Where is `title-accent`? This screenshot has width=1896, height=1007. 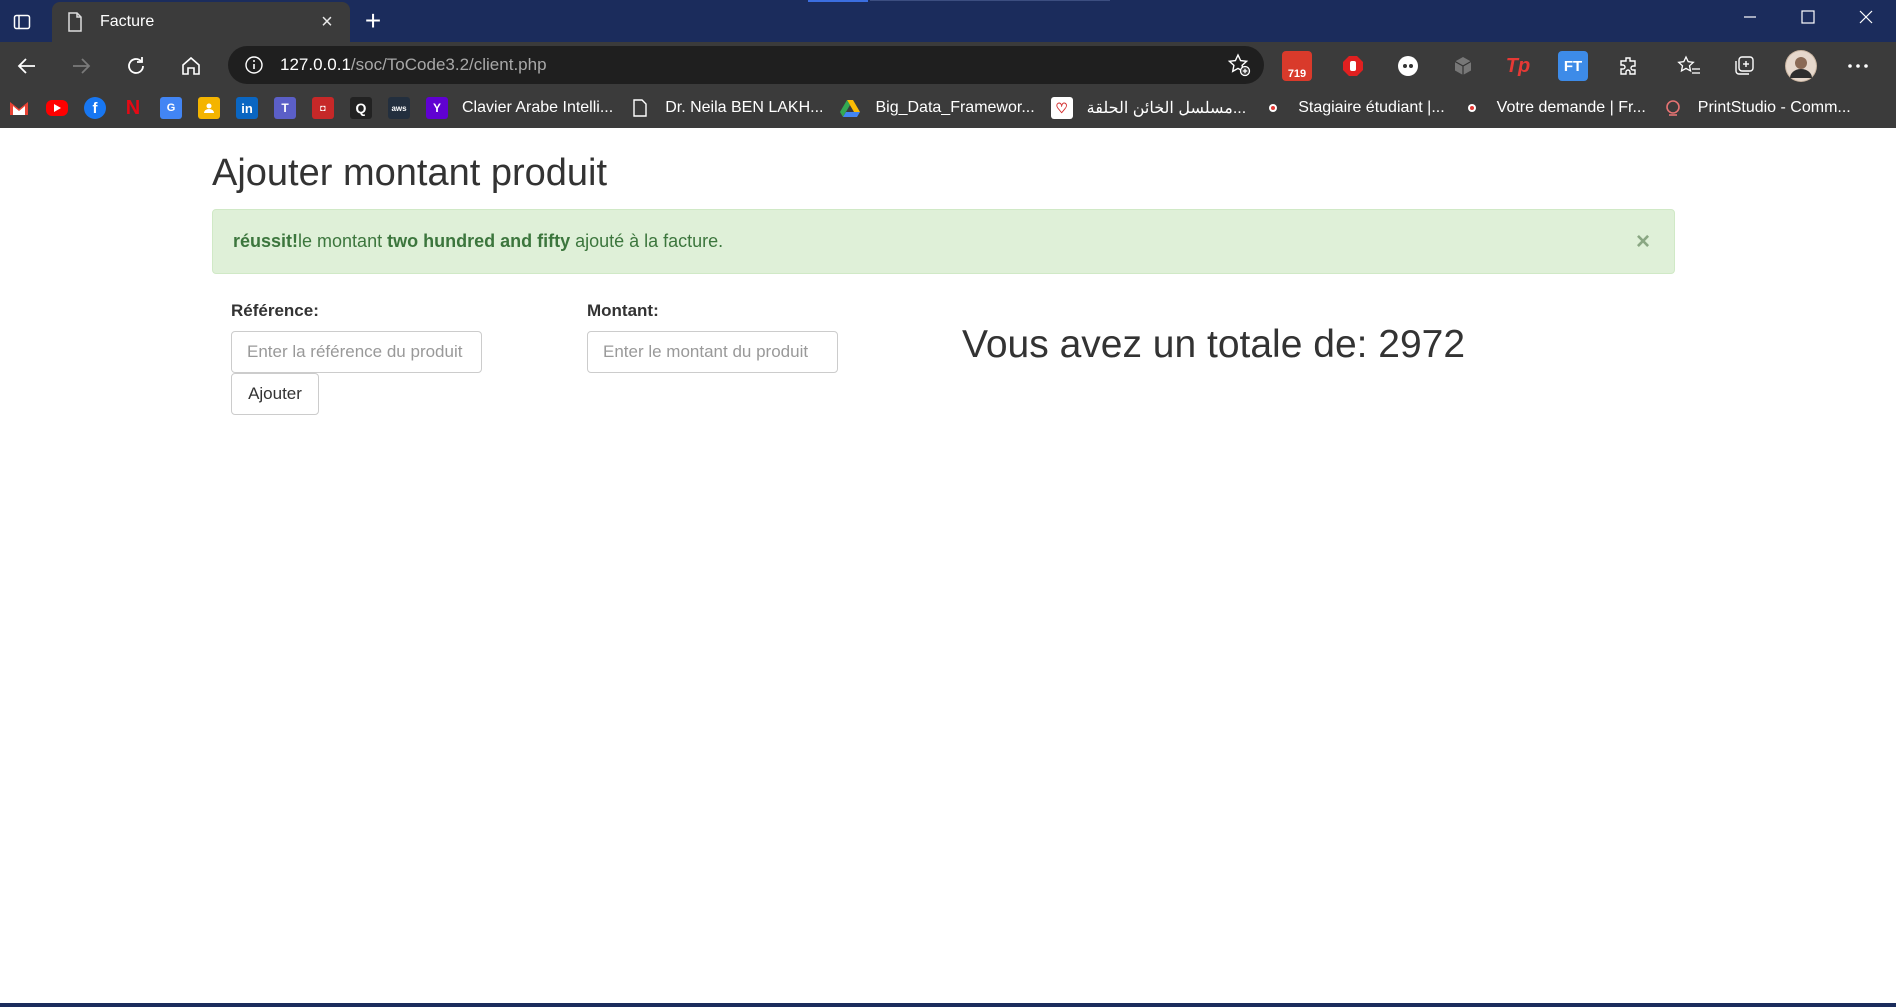 title-accent is located at coordinates (838, 1).